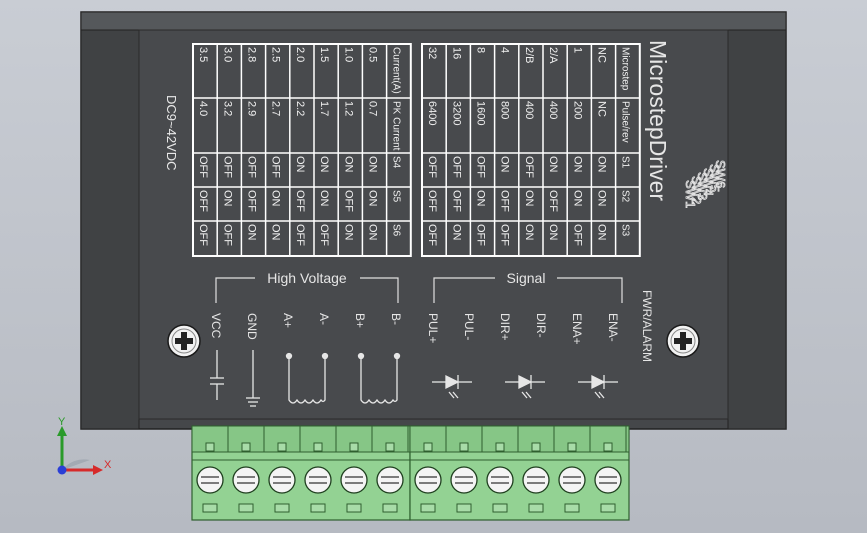  Describe the element at coordinates (757, 229) in the screenshot. I see `right-channel` at that location.